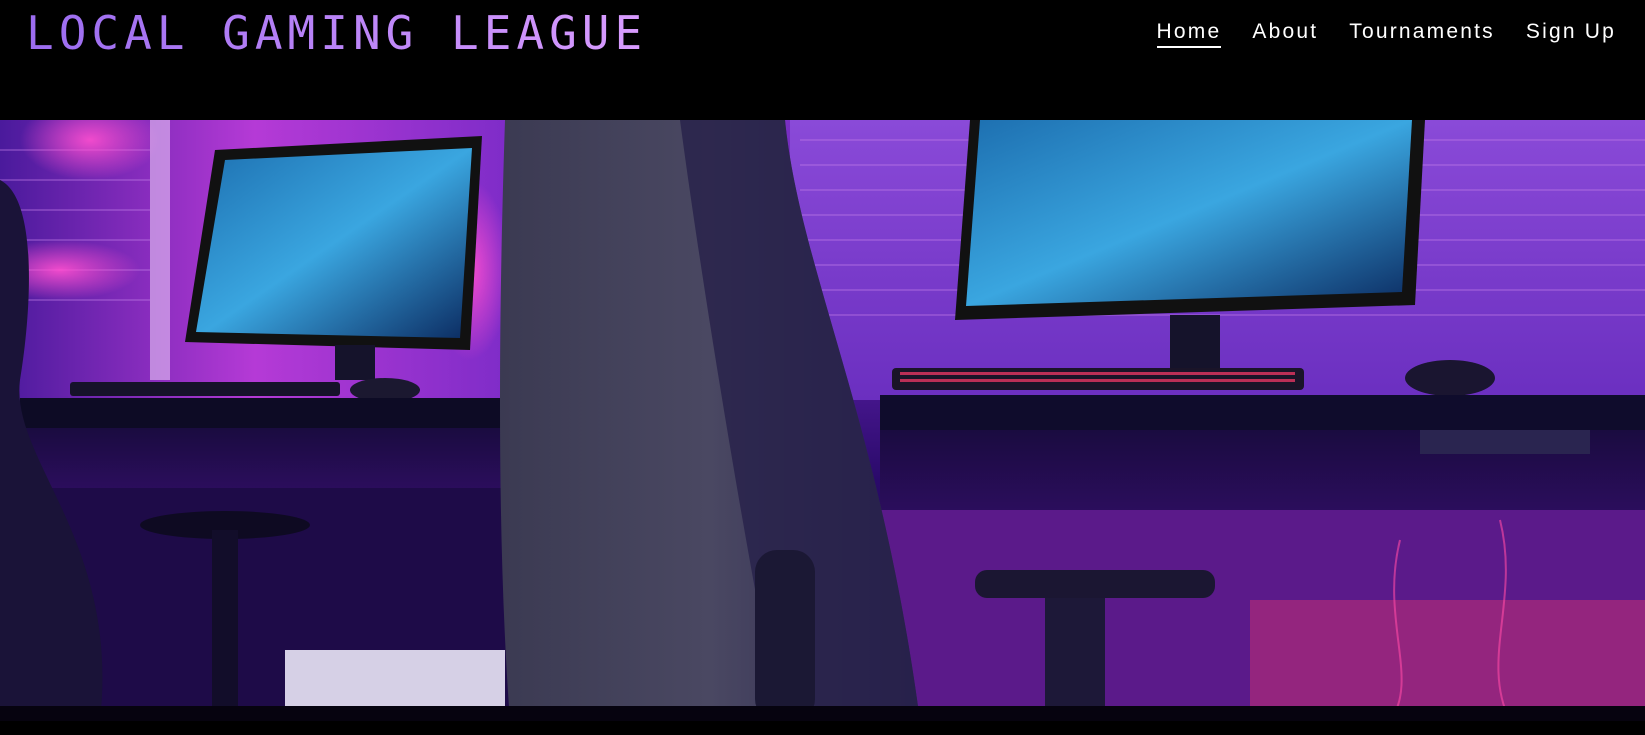 The image size is (1645, 735). What do you see at coordinates (1571, 34) in the screenshot?
I see `nav-signup-link: Sign Up` at bounding box center [1571, 34].